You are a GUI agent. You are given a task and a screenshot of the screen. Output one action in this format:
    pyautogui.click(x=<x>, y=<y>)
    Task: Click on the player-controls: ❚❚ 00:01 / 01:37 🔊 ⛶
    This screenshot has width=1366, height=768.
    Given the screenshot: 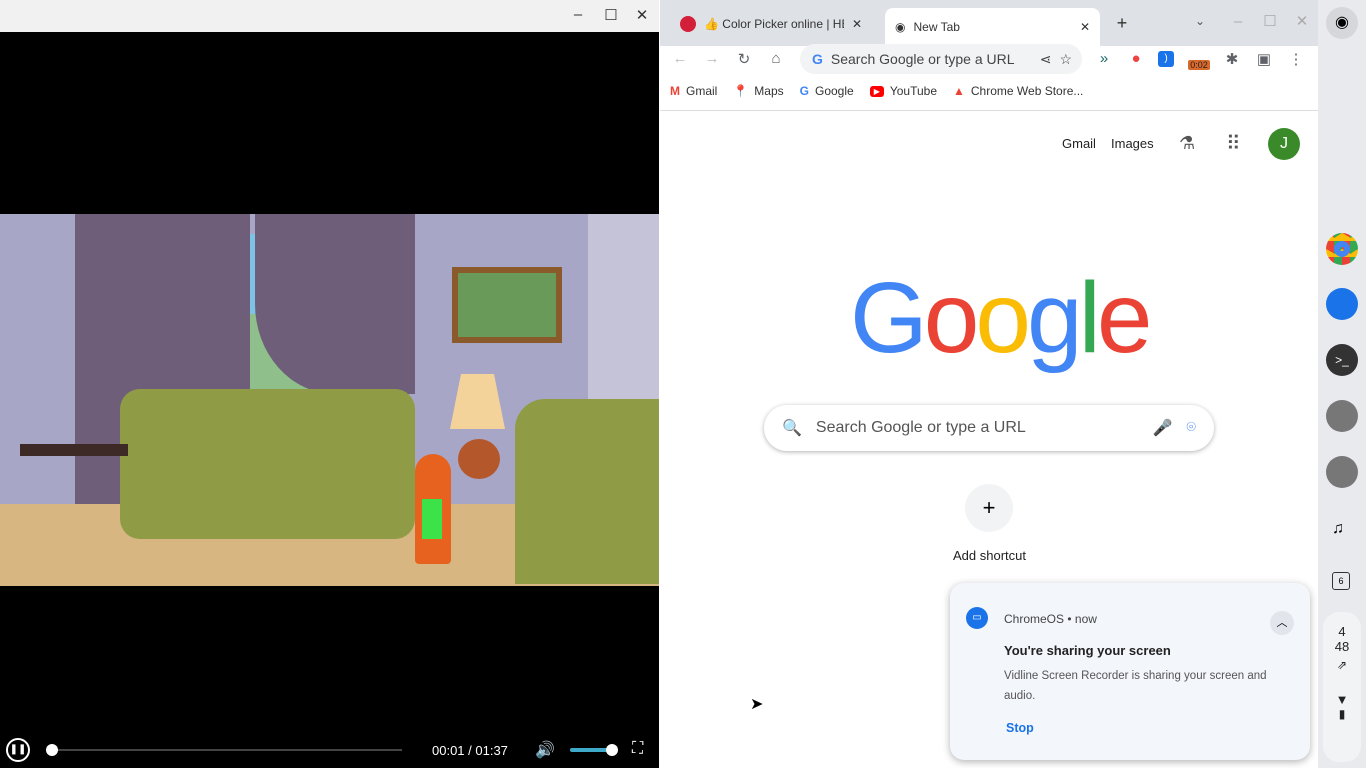 What is the action you would take?
    pyautogui.click(x=329, y=750)
    